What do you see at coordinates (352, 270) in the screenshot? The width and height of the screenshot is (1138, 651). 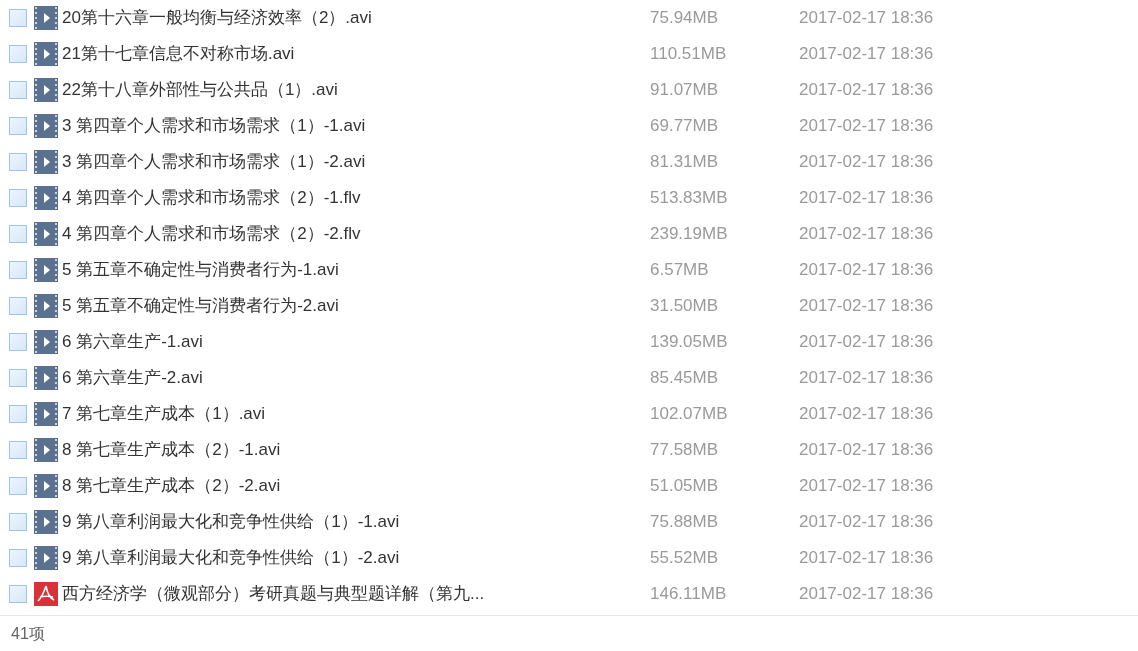 I see `file-name: 5 第五章不确定性与消费者行为-1.avi` at bounding box center [352, 270].